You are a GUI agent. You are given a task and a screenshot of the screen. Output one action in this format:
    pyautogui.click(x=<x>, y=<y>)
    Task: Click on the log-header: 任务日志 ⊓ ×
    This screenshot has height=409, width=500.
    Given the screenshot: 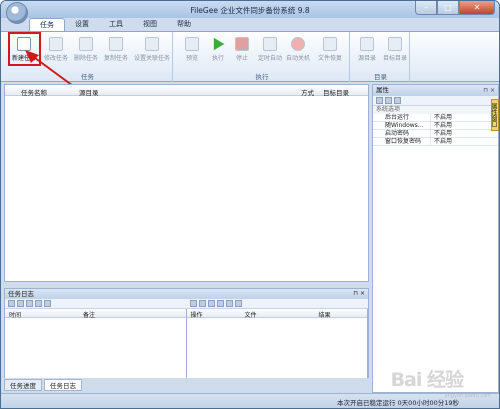 What is the action you would take?
    pyautogui.click(x=186, y=294)
    